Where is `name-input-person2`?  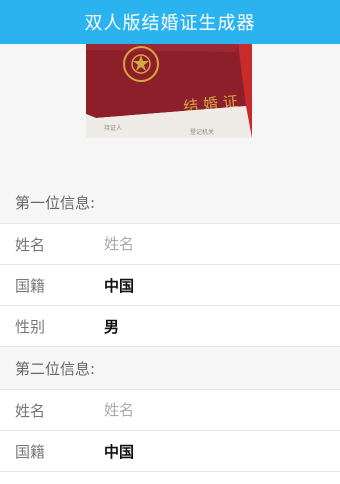
name-input-person2 is located at coordinates (222, 410).